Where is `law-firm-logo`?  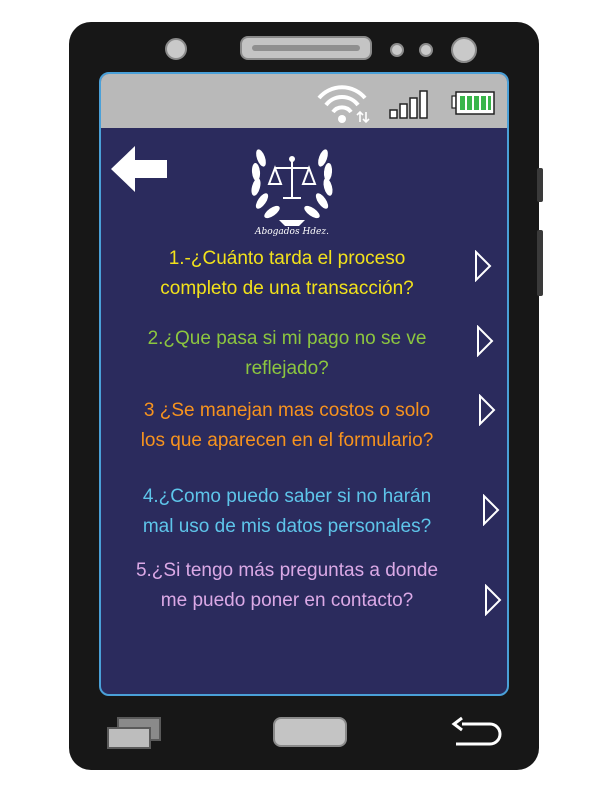 law-firm-logo is located at coordinates (292, 187).